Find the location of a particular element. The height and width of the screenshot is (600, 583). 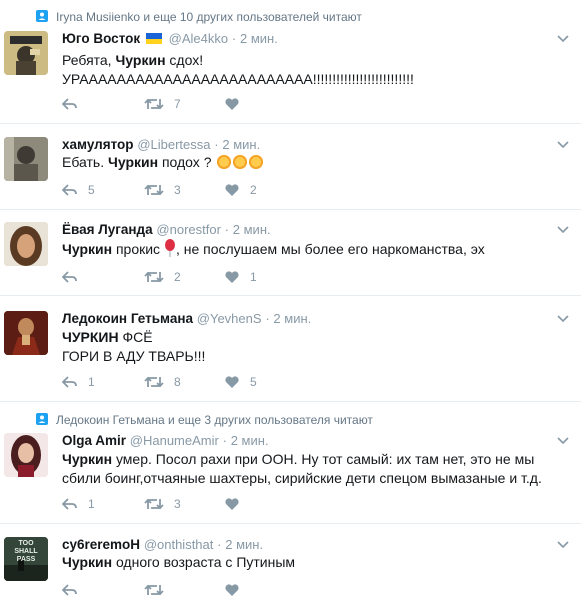

tweet-actions: 7 is located at coordinates (211, 105).